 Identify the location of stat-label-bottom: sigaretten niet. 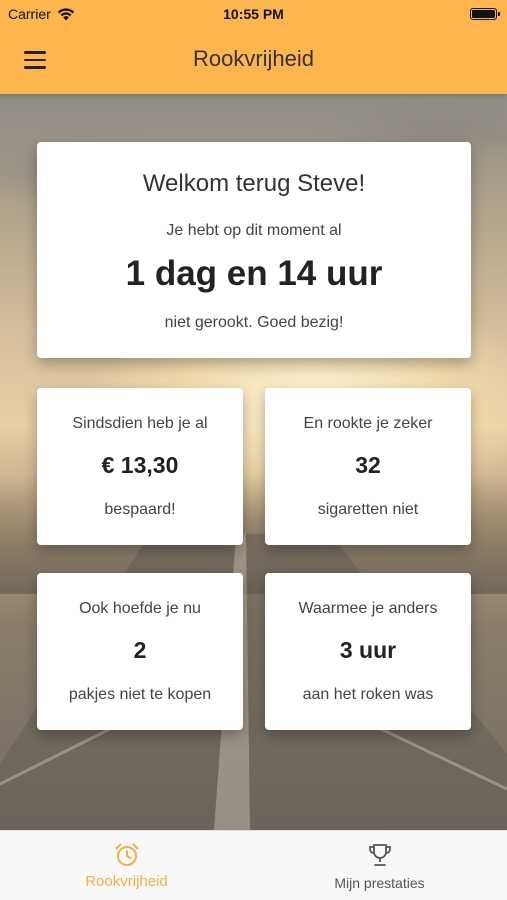
(368, 509).